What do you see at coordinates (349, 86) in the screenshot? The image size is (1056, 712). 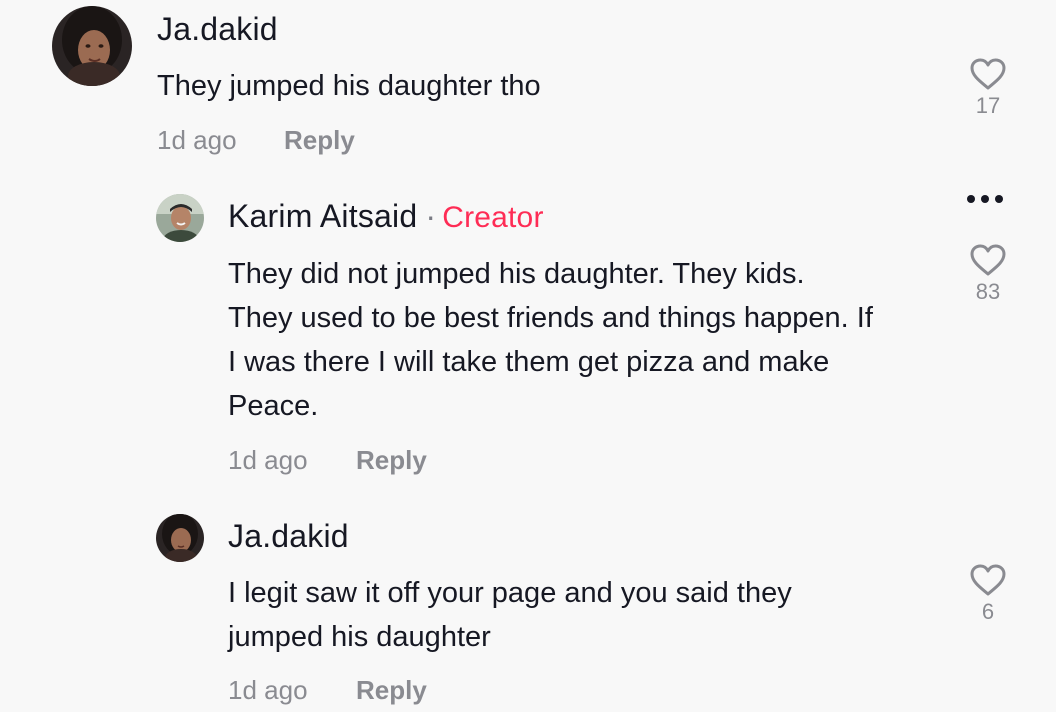 I see `comment-text: They jumped his daughter tho` at bounding box center [349, 86].